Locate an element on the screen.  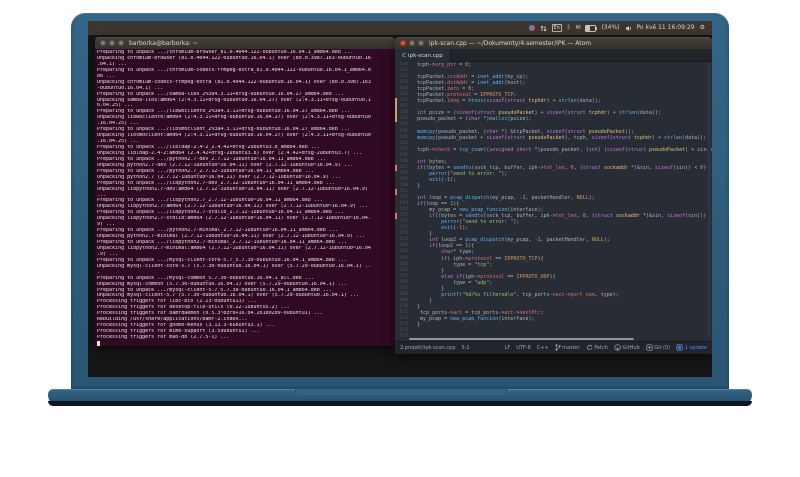
status-git-branch: master is located at coordinates (567, 347).